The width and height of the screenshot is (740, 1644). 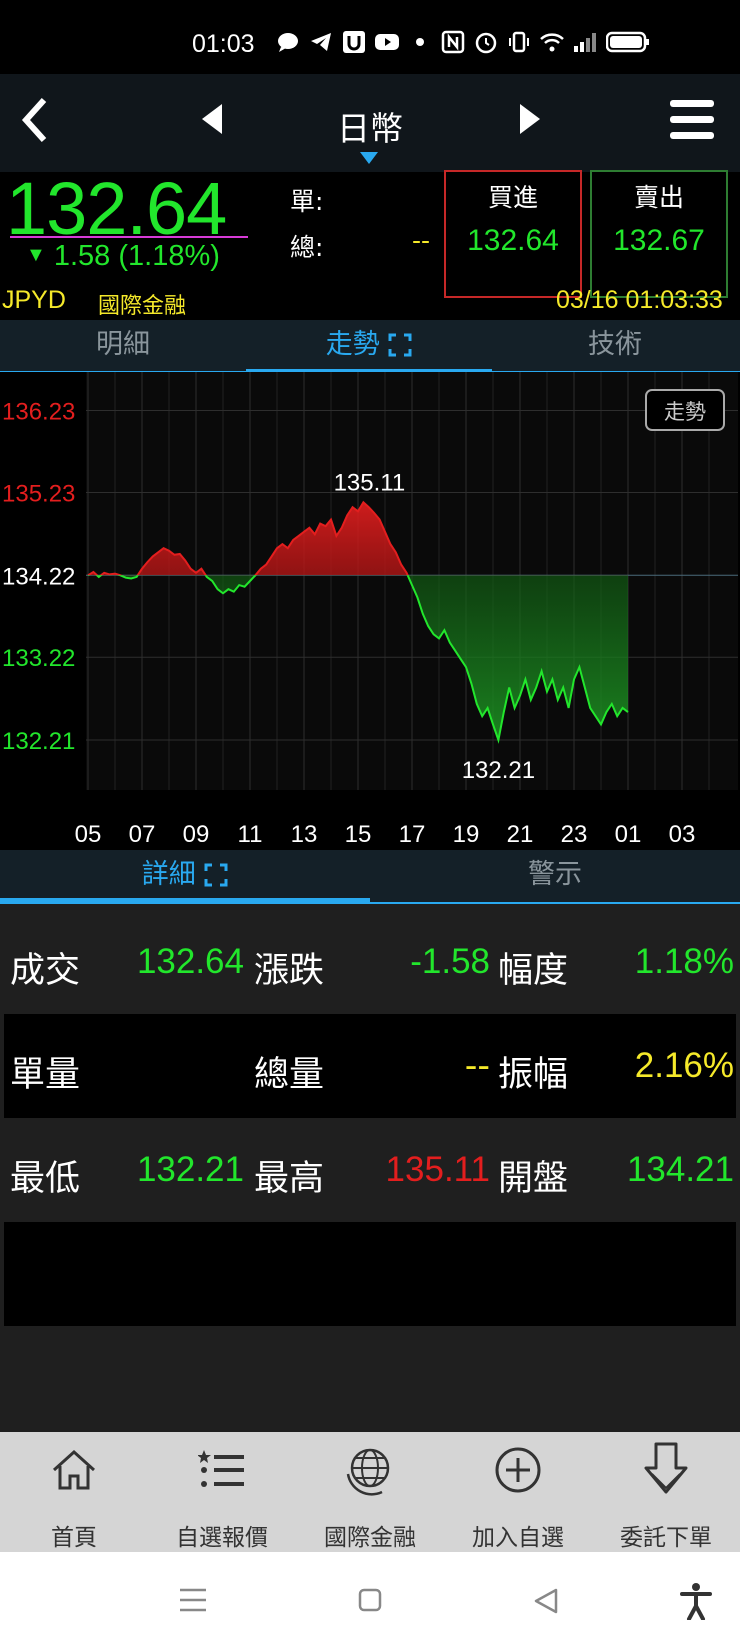 I want to click on bottom-nav: 首頁 自選報價 國際金融 加入自選 委託下單, so click(x=370, y=1492).